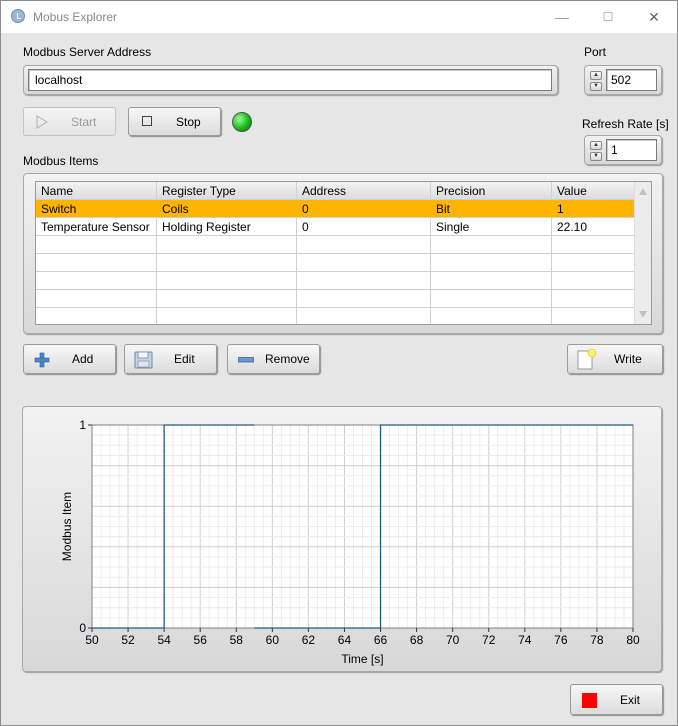  Describe the element at coordinates (83, 359) in the screenshot. I see `add-label: Add` at that location.